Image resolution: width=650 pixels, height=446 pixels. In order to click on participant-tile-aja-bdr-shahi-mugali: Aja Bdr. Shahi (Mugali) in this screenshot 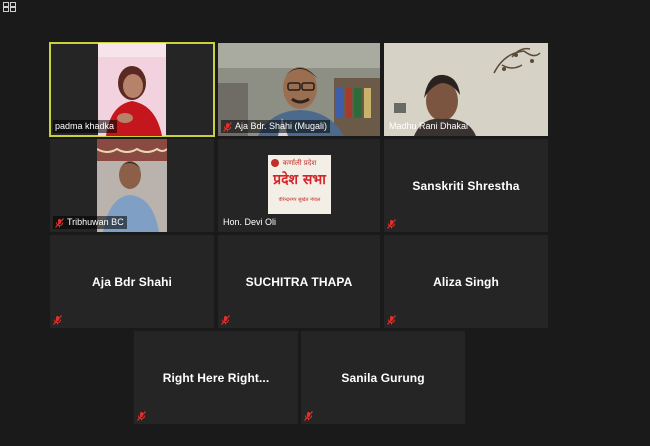, I will do `click(299, 89)`.